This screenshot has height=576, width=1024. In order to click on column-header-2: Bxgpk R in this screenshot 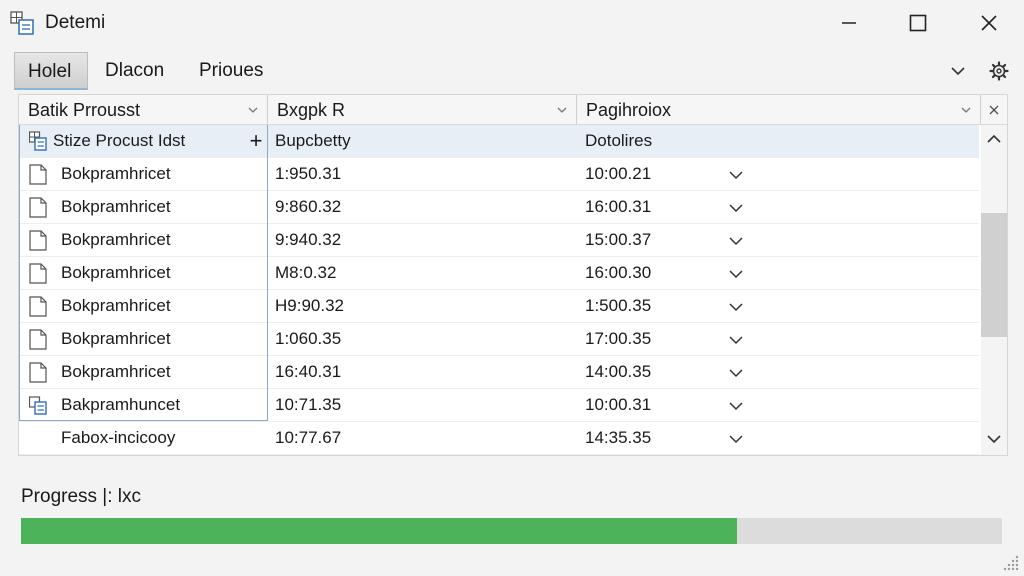, I will do `click(422, 110)`.